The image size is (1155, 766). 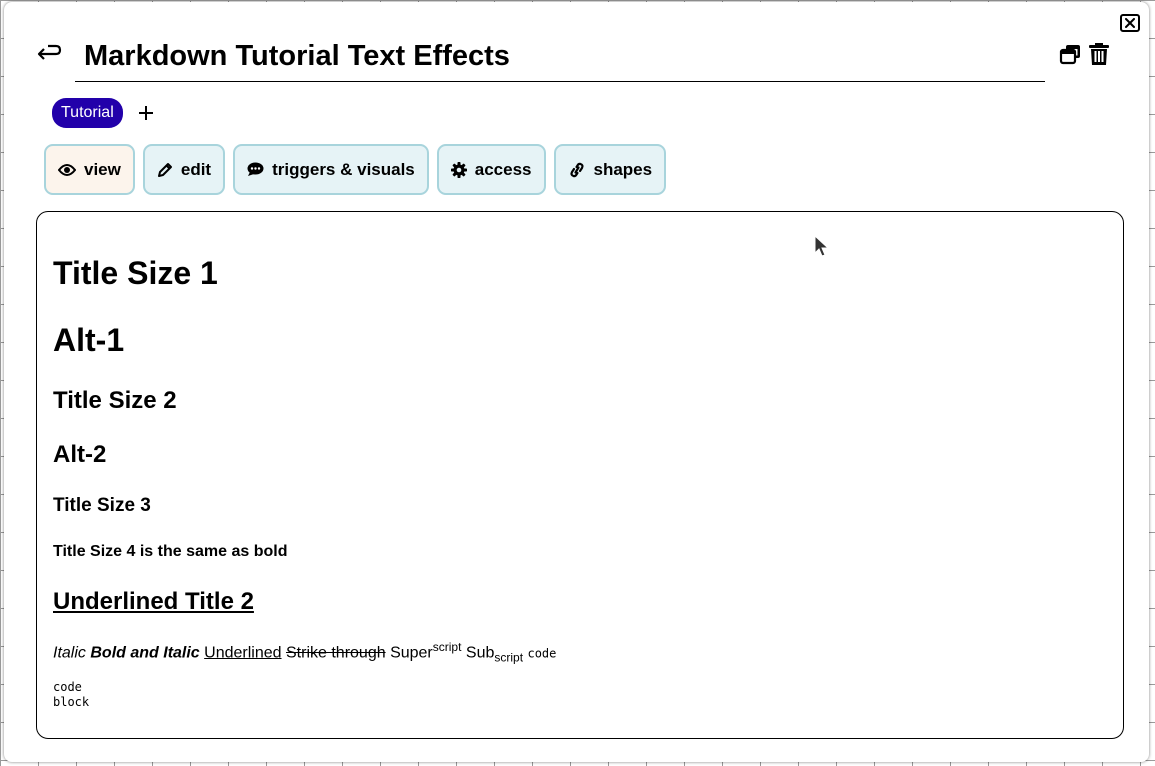 I want to click on tab-label: edit, so click(x=196, y=169).